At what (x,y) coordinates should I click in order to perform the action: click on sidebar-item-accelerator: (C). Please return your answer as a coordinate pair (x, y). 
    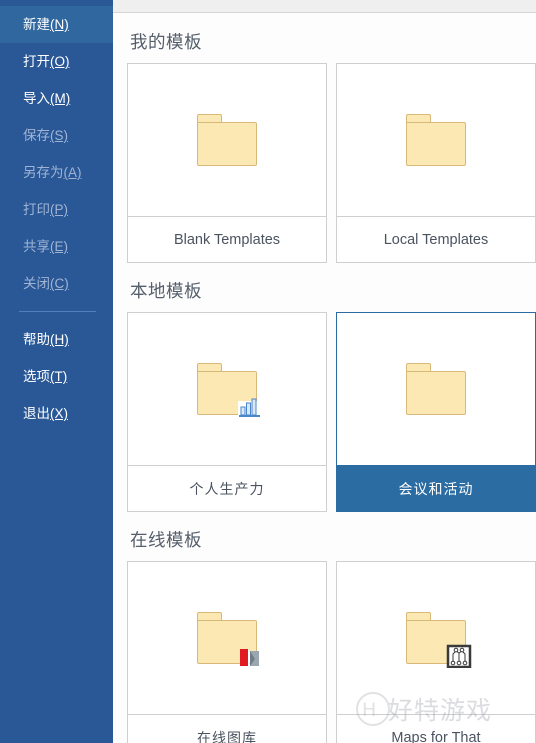
    Looking at the image, I should click on (59, 283).